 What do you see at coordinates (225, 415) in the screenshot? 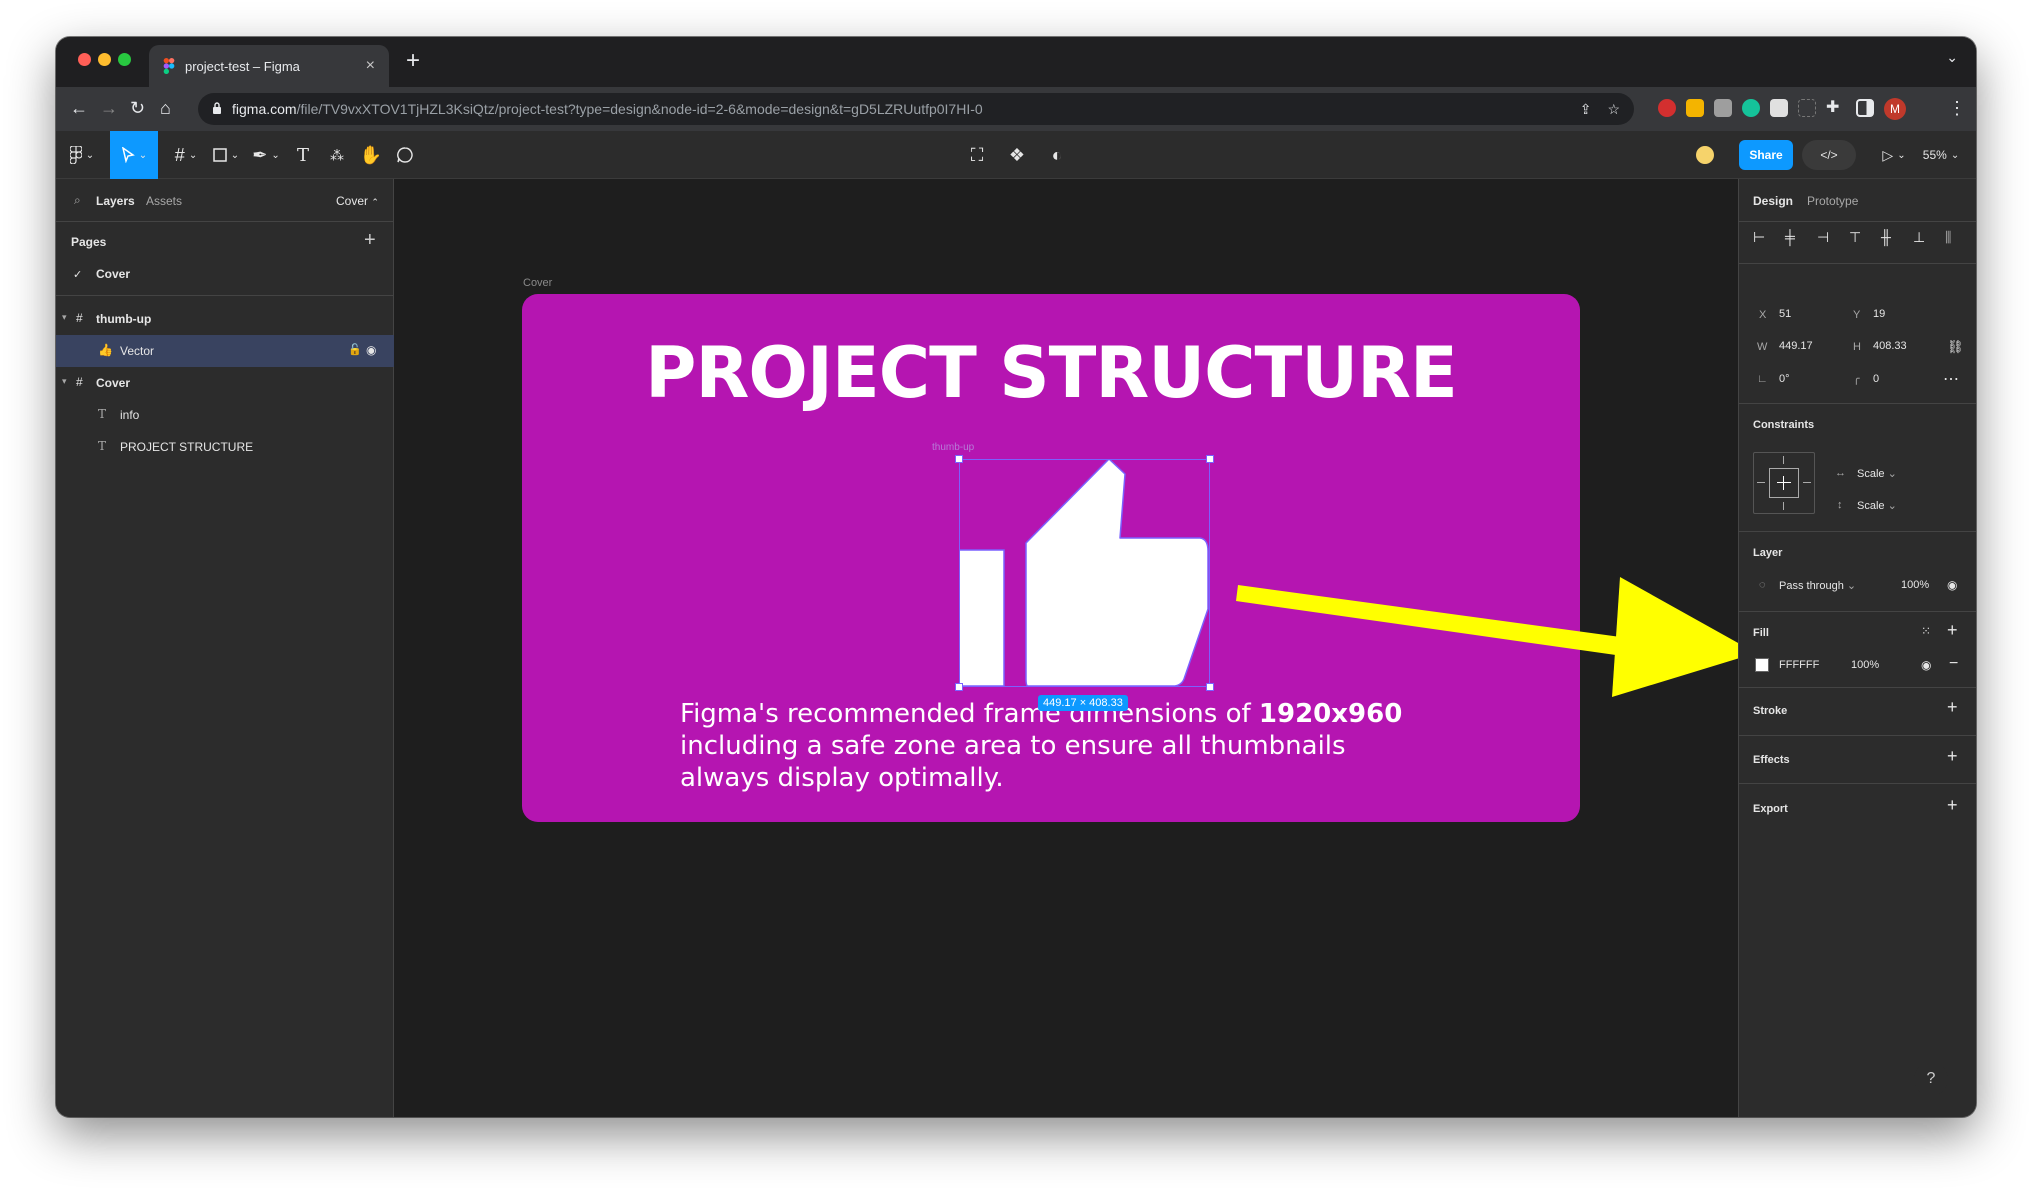
I see `layer-row: T info` at bounding box center [225, 415].